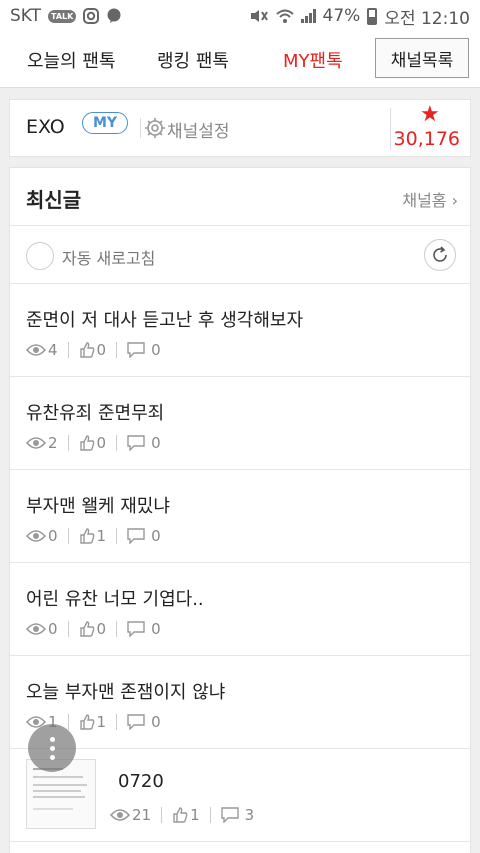 This screenshot has width=480, height=853. What do you see at coordinates (98, 505) in the screenshot?
I see `post-title: 부자맨 왤케 재밌냐` at bounding box center [98, 505].